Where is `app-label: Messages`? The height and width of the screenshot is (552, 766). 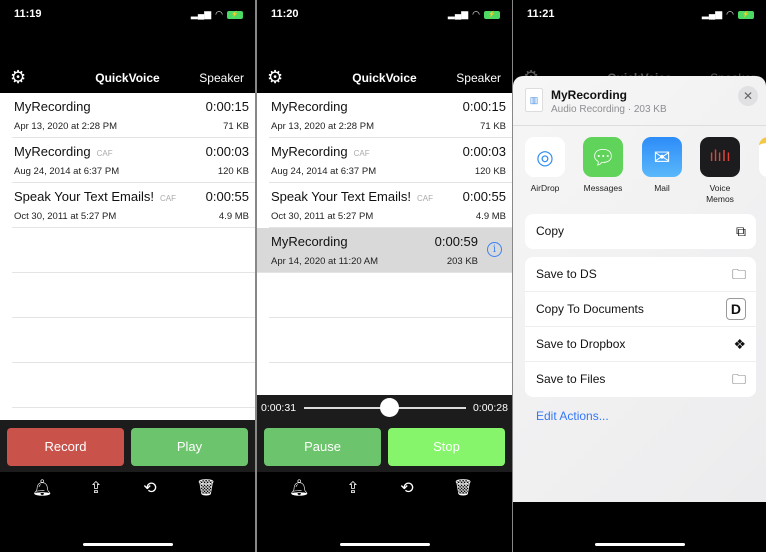
app-label: Messages is located at coordinates (603, 188).